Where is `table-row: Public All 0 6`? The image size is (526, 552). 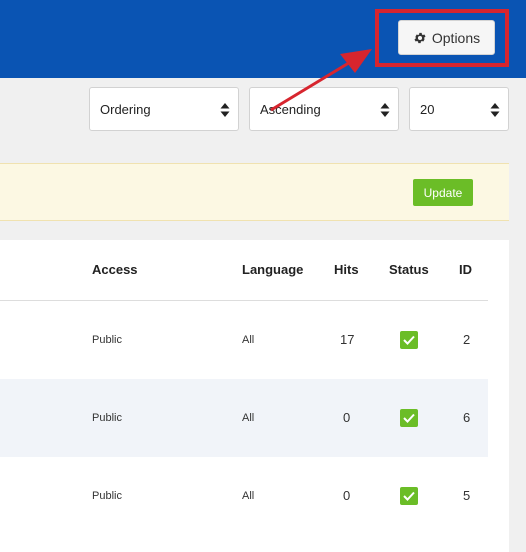 table-row: Public All 0 6 is located at coordinates (244, 418).